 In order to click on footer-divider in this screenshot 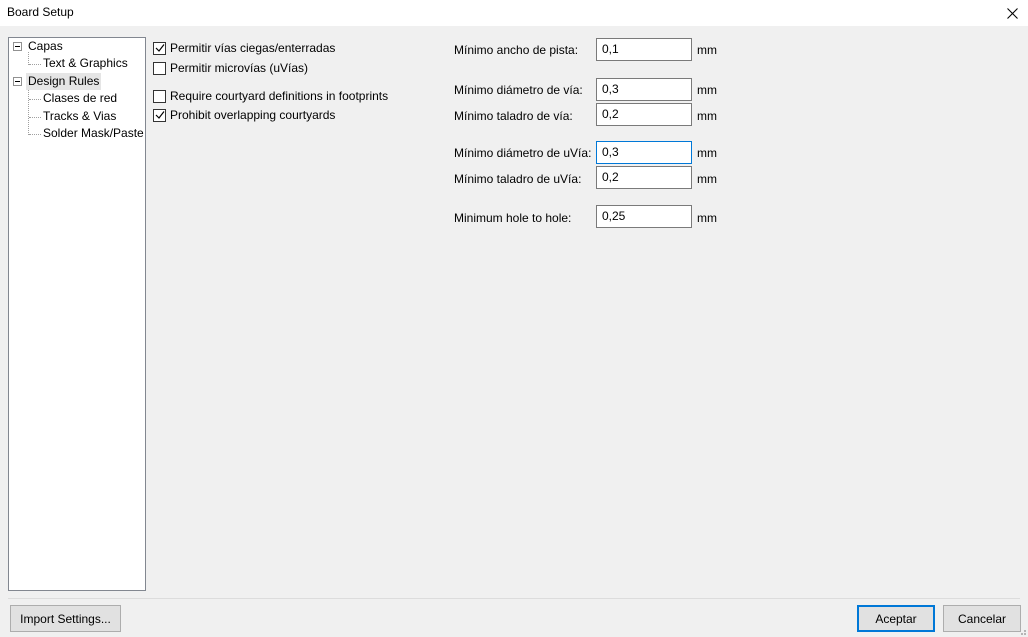, I will do `click(514, 598)`.